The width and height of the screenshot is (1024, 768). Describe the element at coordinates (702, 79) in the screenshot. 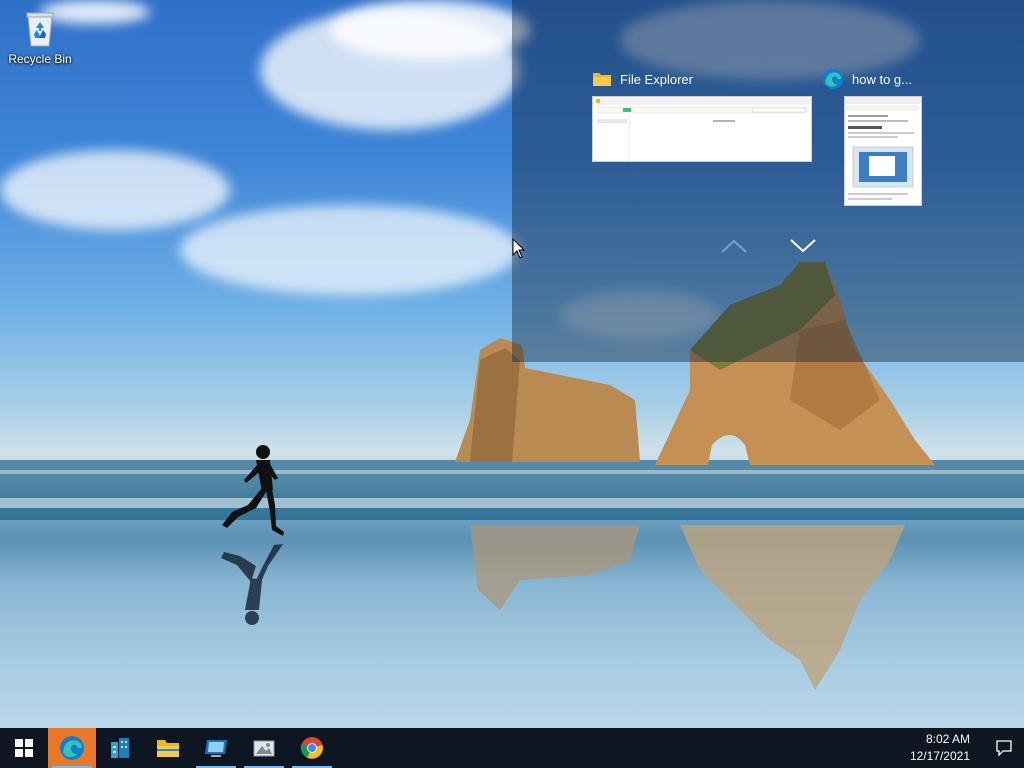

I see `window-thumbnail-header: File Explorer` at that location.